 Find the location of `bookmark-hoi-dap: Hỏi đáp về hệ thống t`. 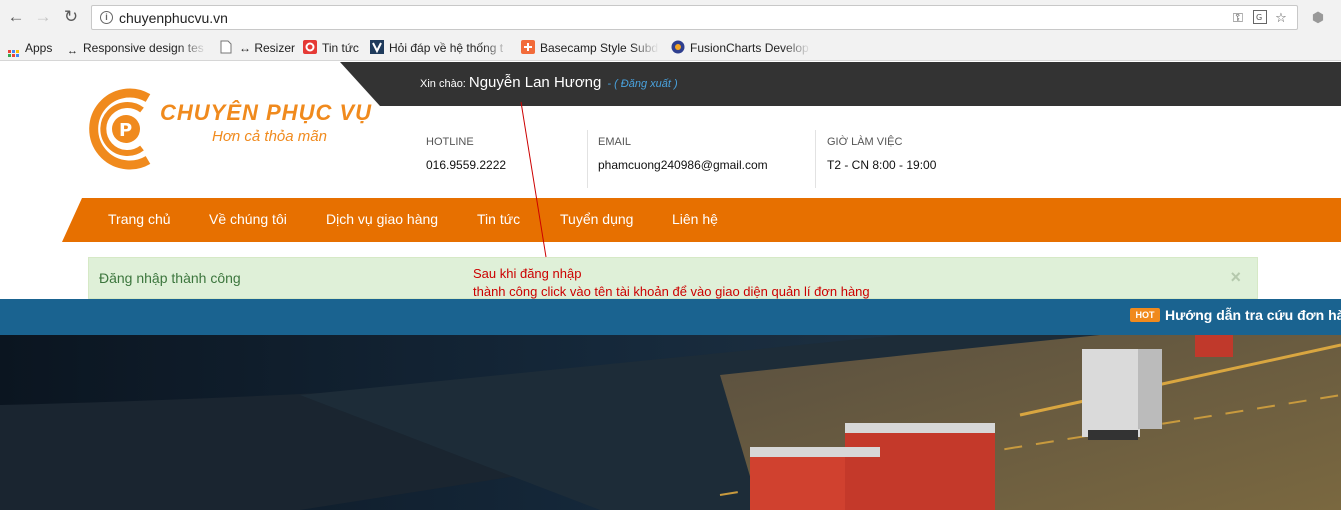

bookmark-hoi-dap: Hỏi đáp về hệ thống t is located at coordinates (440, 48).